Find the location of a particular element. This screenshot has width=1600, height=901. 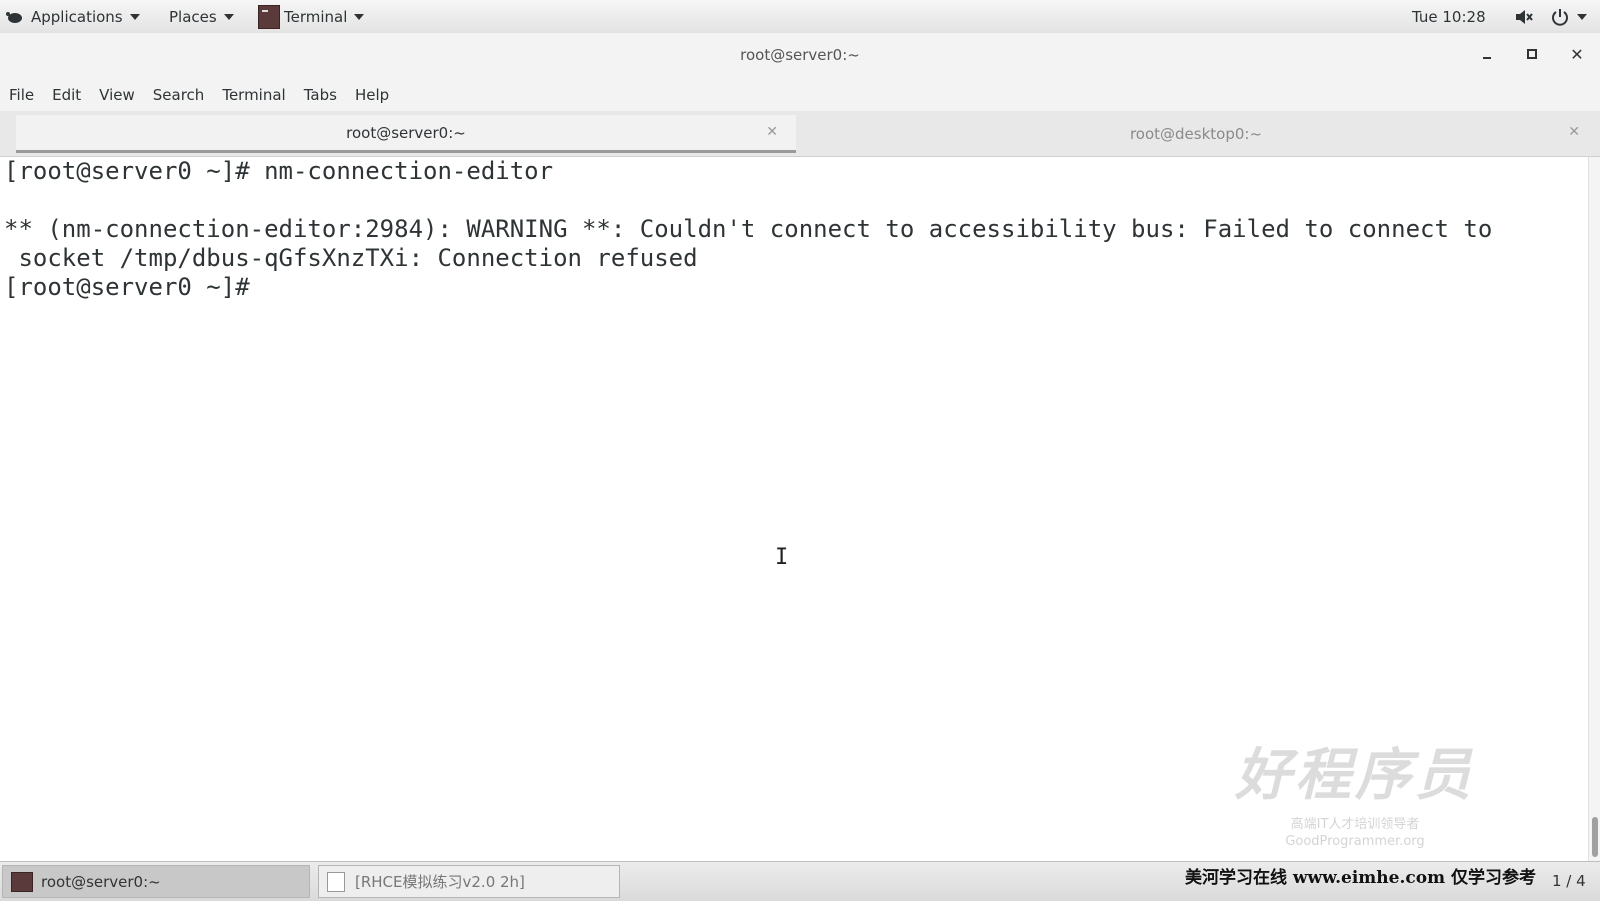

window-icon is located at coordinates (336, 881).